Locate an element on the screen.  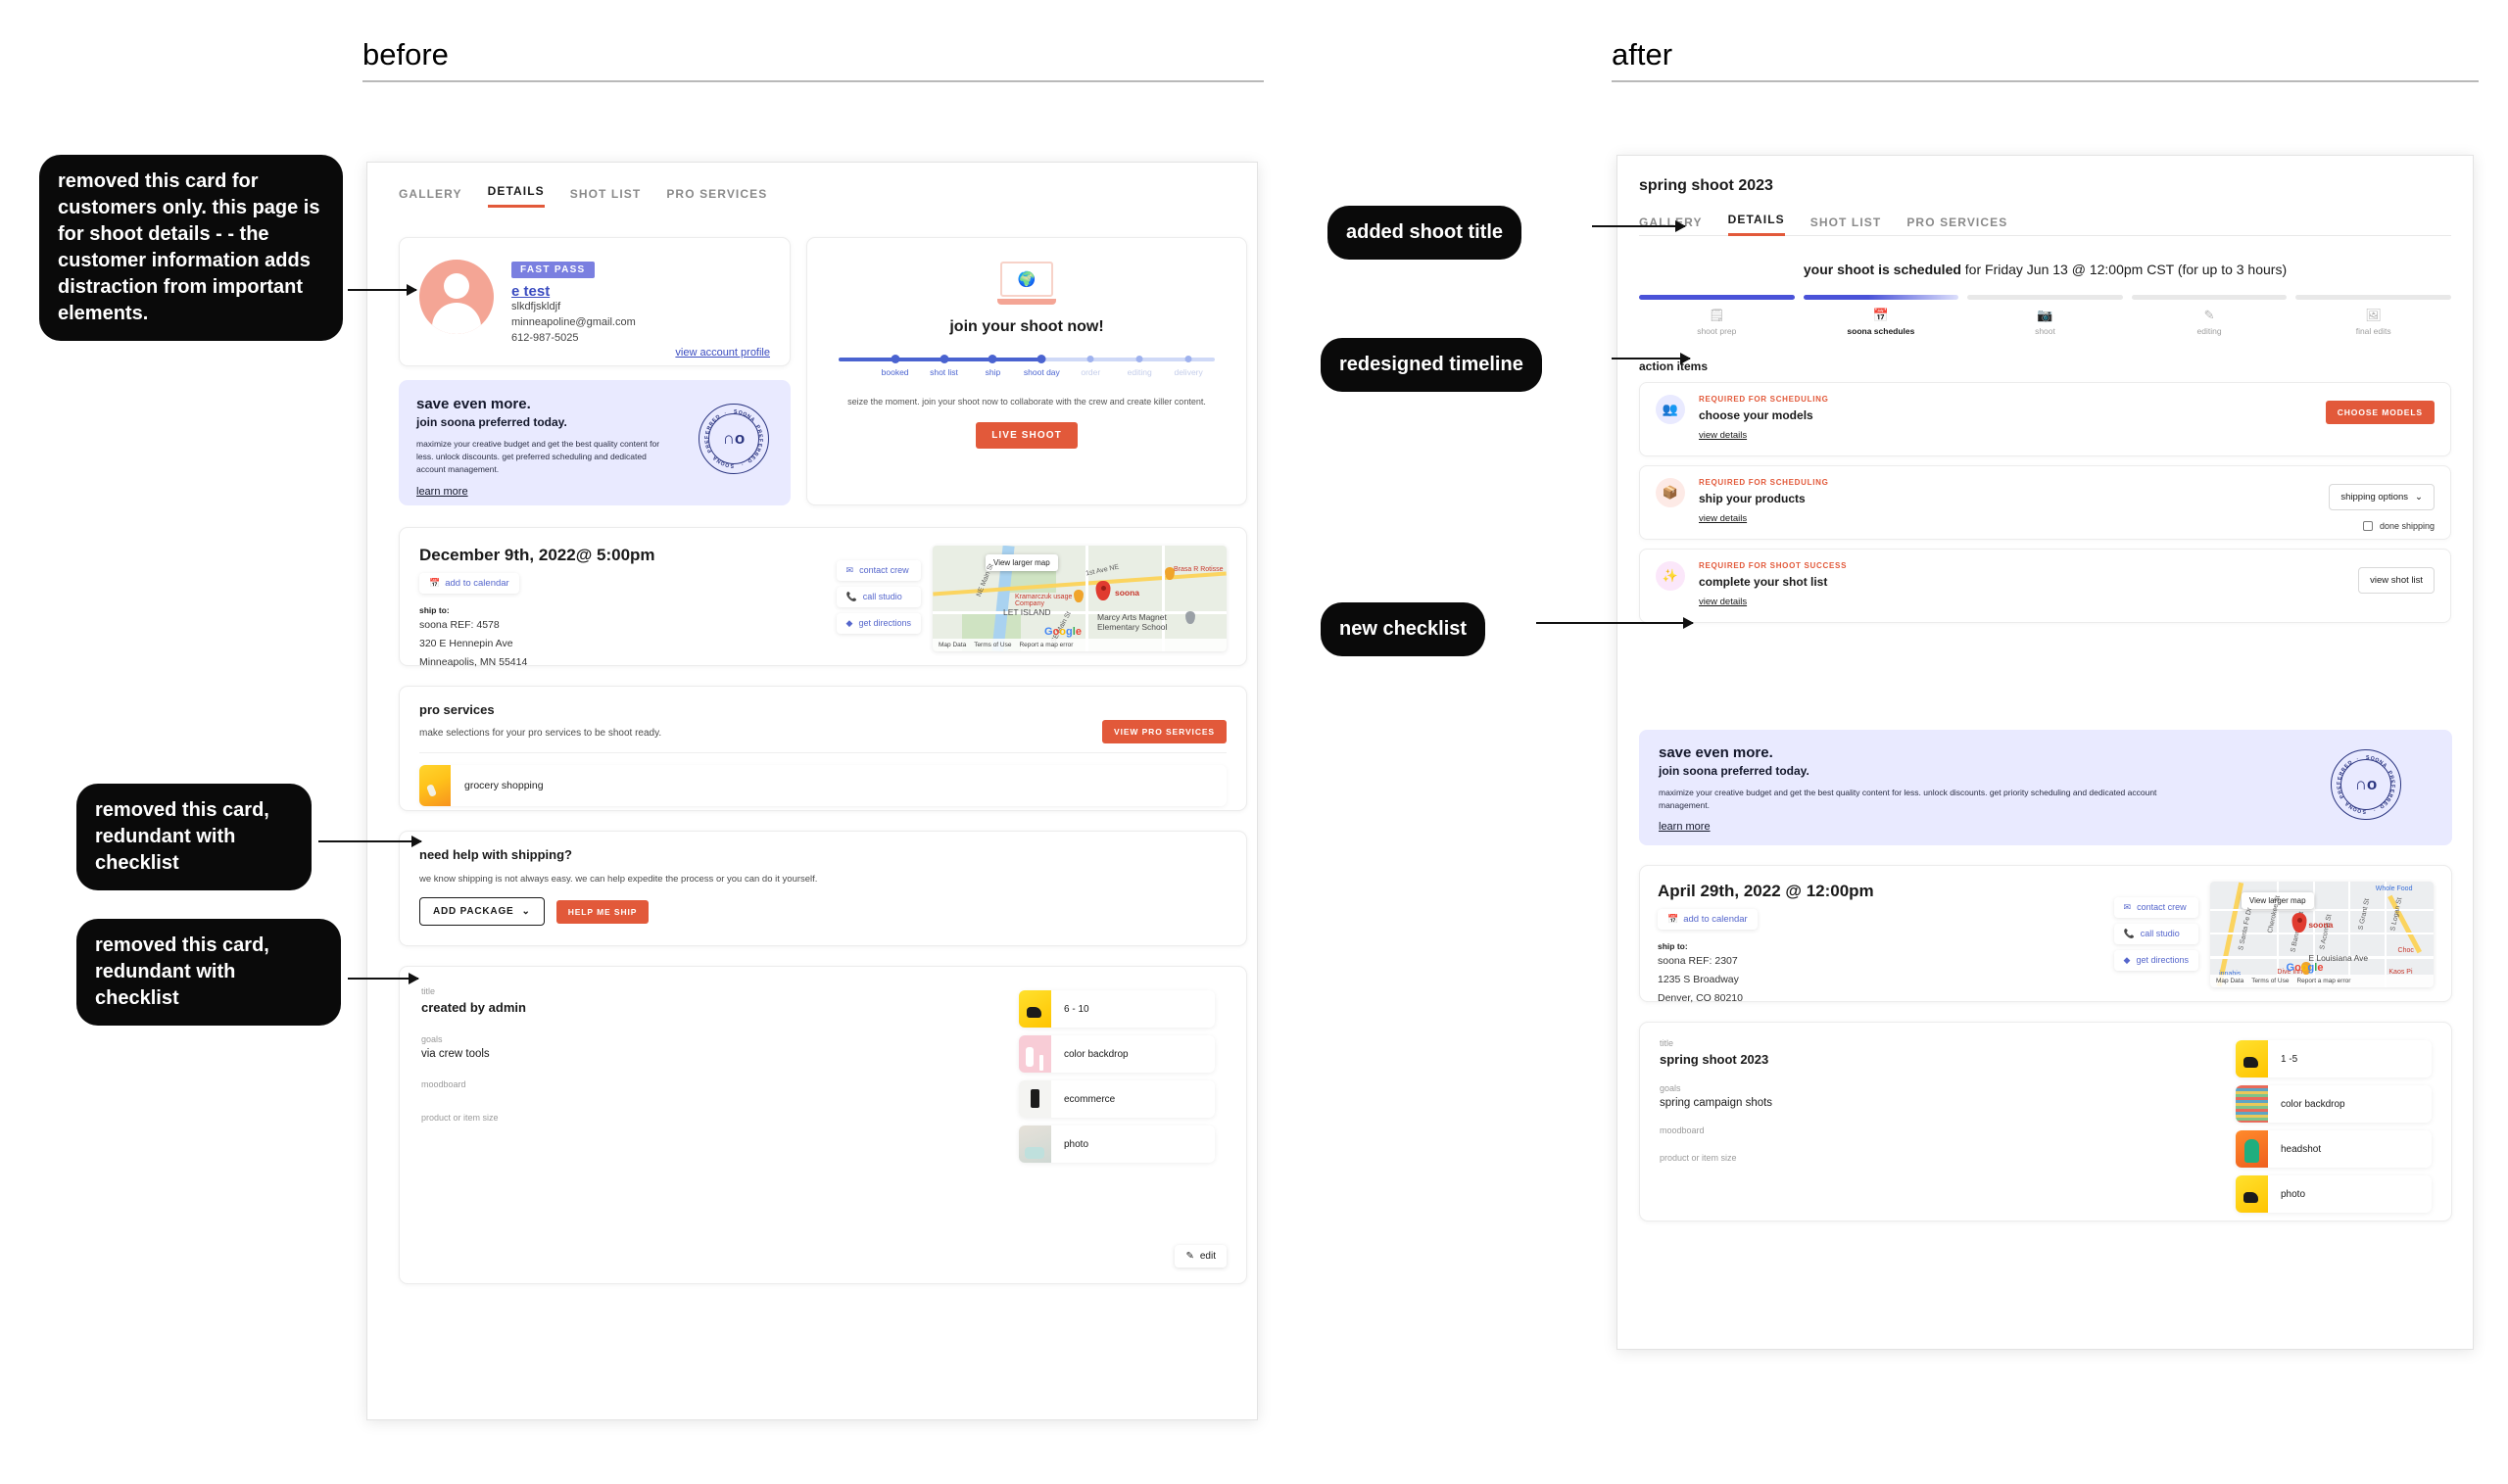
choose-models-button: CHOOSE MODELS is located at coordinates (2380, 412).